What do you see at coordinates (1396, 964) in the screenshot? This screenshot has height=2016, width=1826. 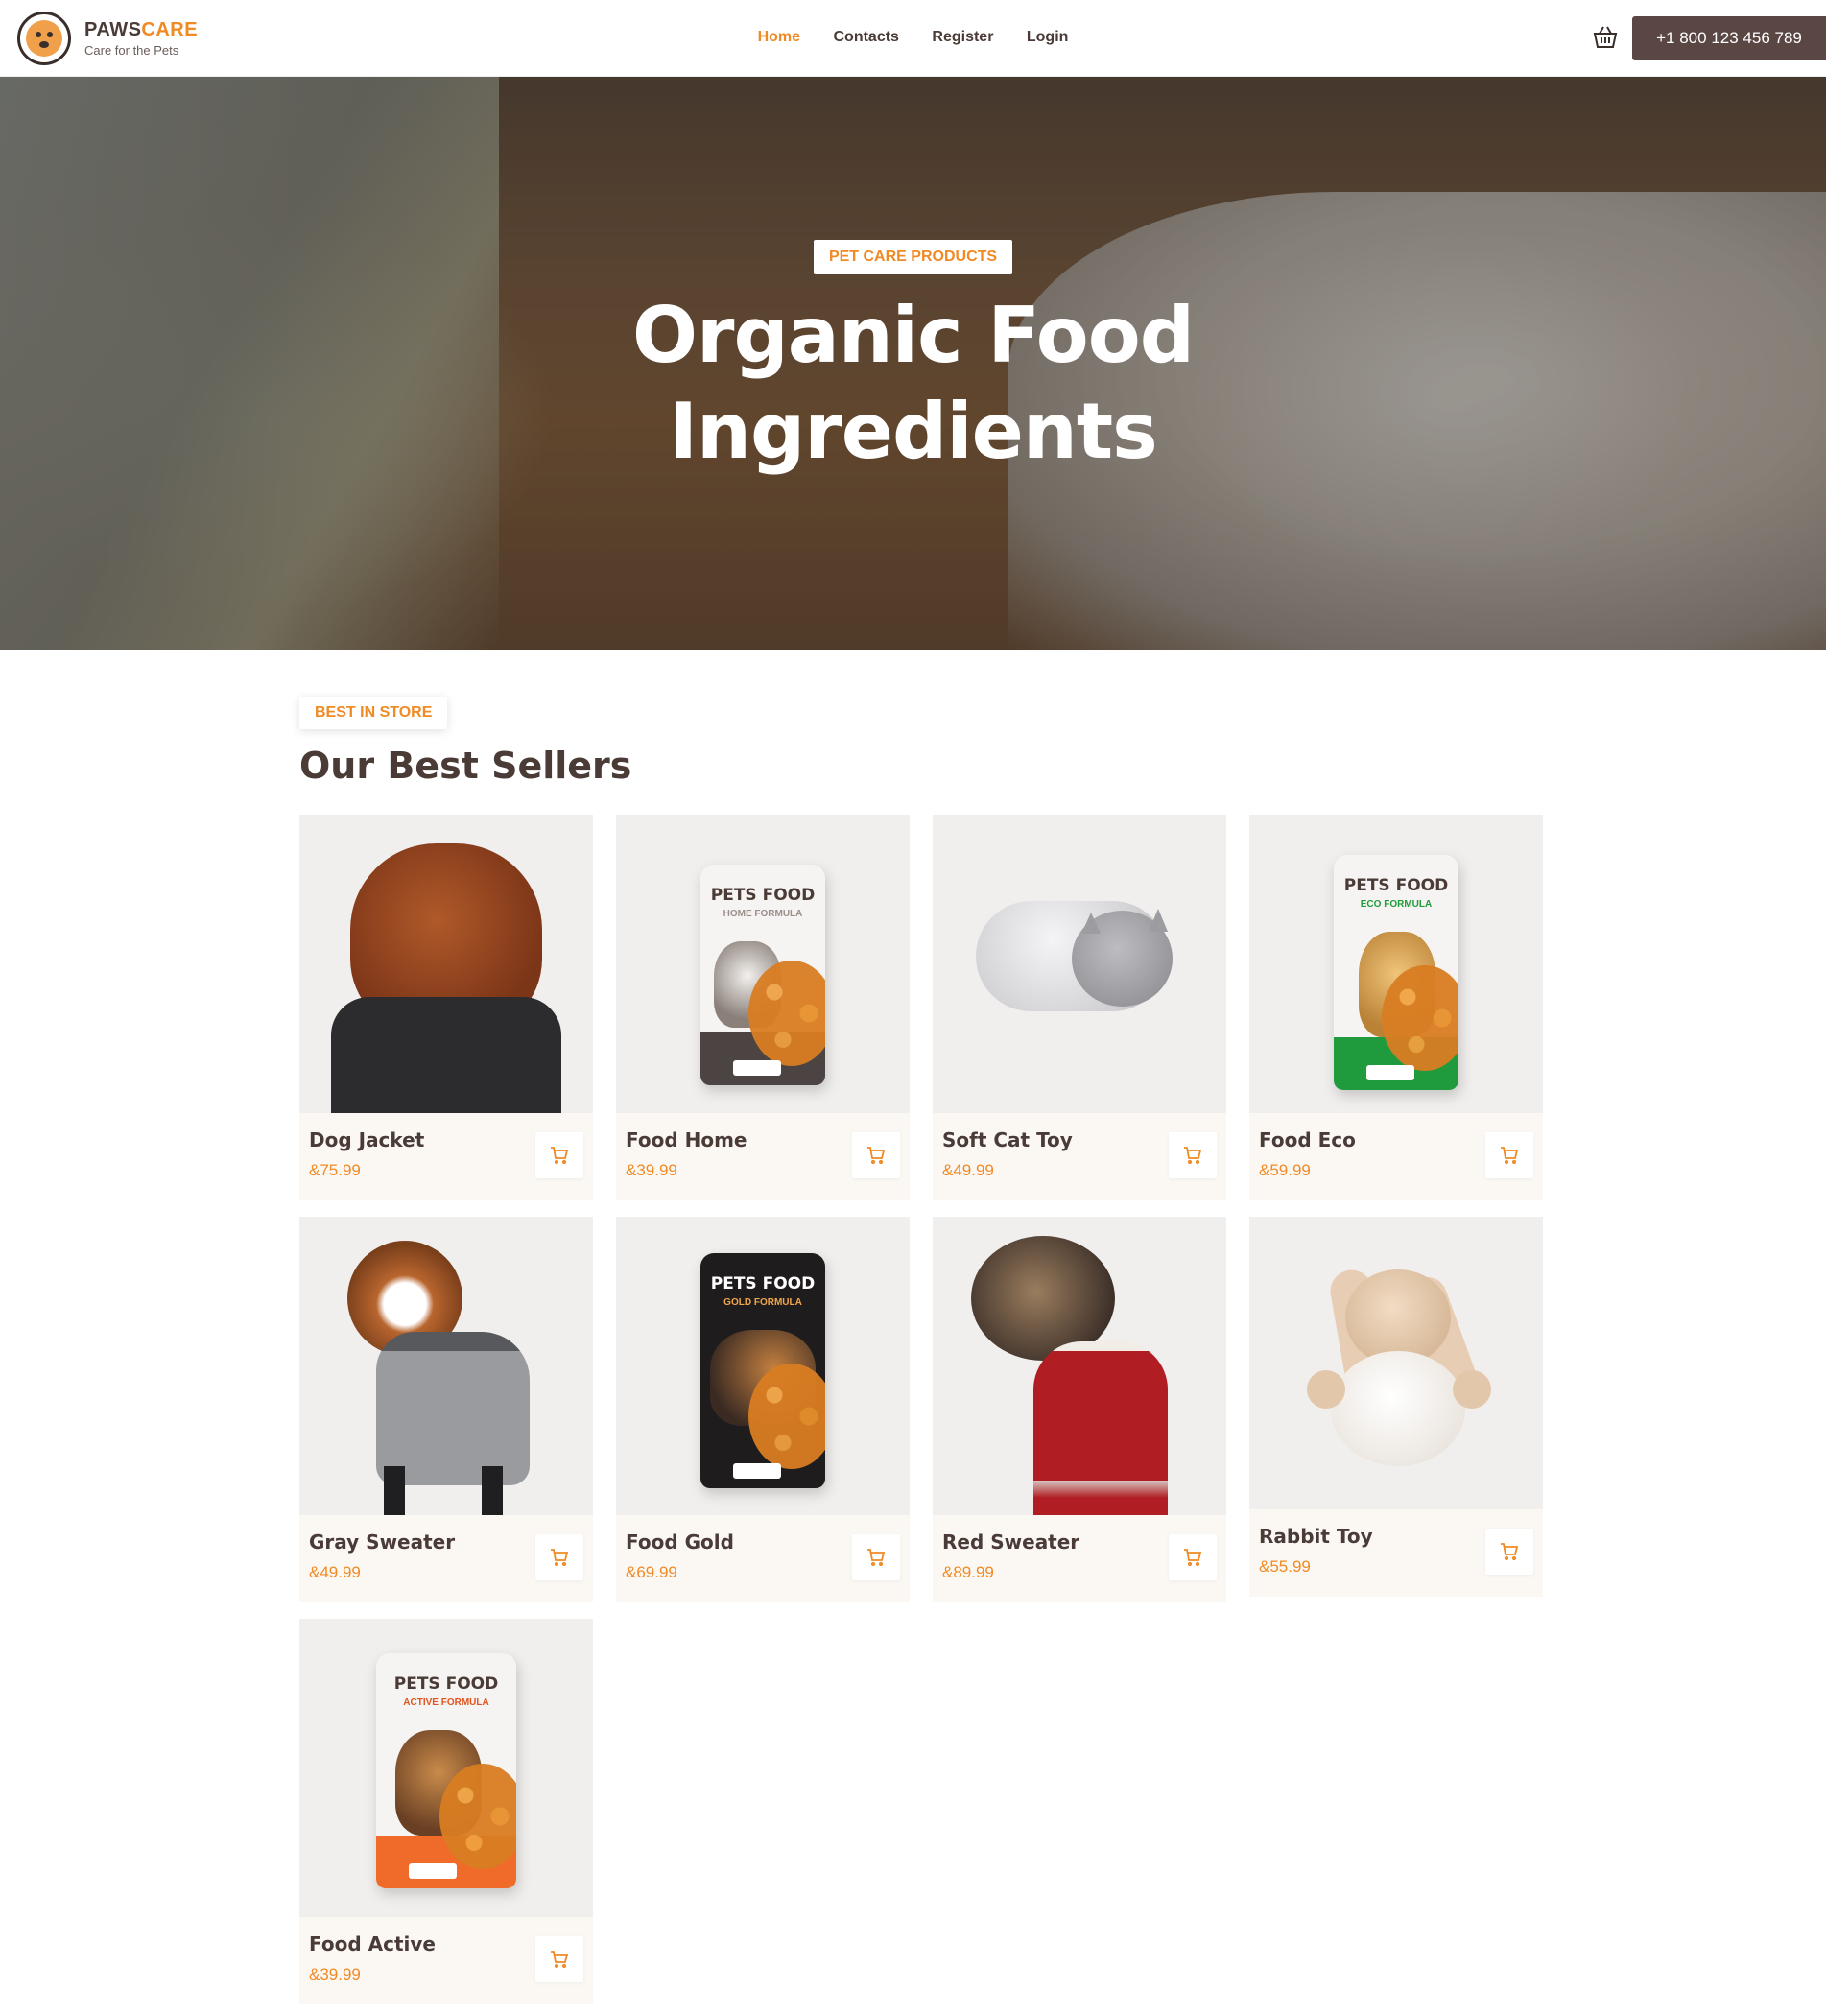 I see `product-image: PETS FOOD ECO FORMULA` at bounding box center [1396, 964].